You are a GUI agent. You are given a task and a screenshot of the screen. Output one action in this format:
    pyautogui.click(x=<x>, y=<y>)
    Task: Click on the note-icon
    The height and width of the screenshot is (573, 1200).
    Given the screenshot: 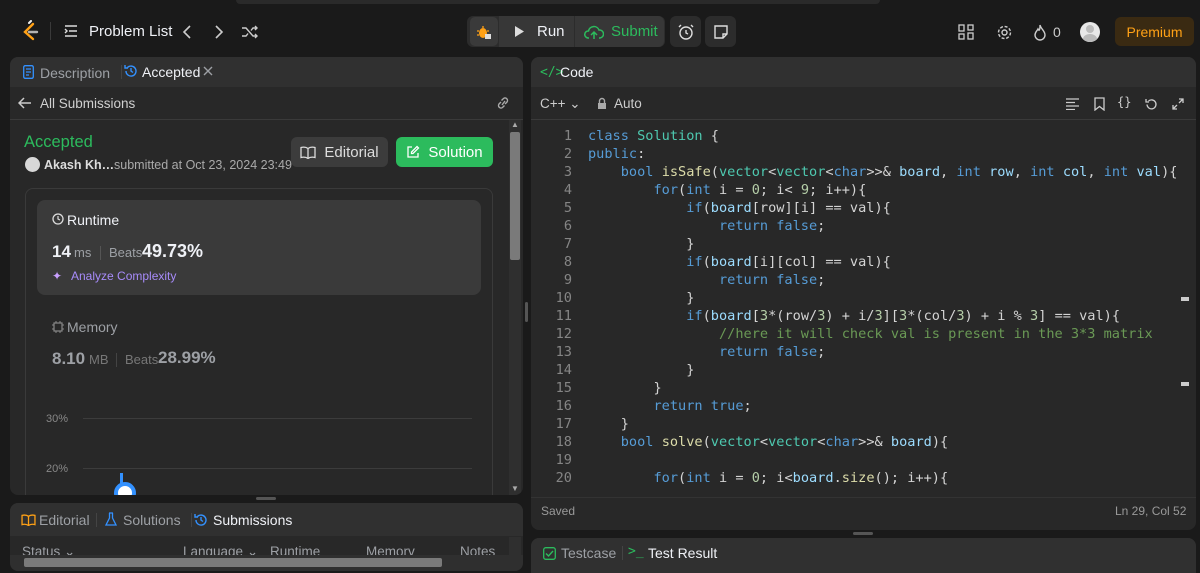 What is the action you would take?
    pyautogui.click(x=720, y=31)
    